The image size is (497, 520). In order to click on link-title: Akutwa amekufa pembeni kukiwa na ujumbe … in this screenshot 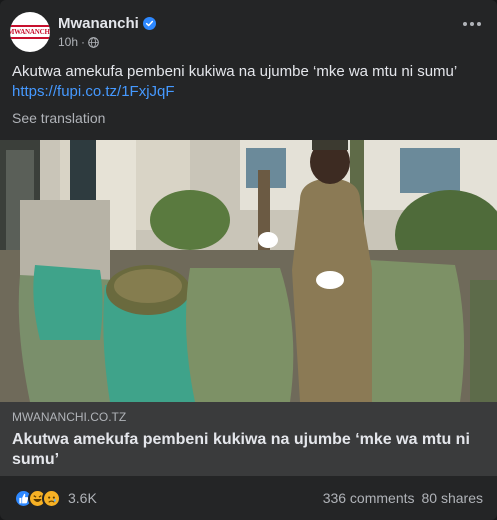, I will do `click(247, 450)`.